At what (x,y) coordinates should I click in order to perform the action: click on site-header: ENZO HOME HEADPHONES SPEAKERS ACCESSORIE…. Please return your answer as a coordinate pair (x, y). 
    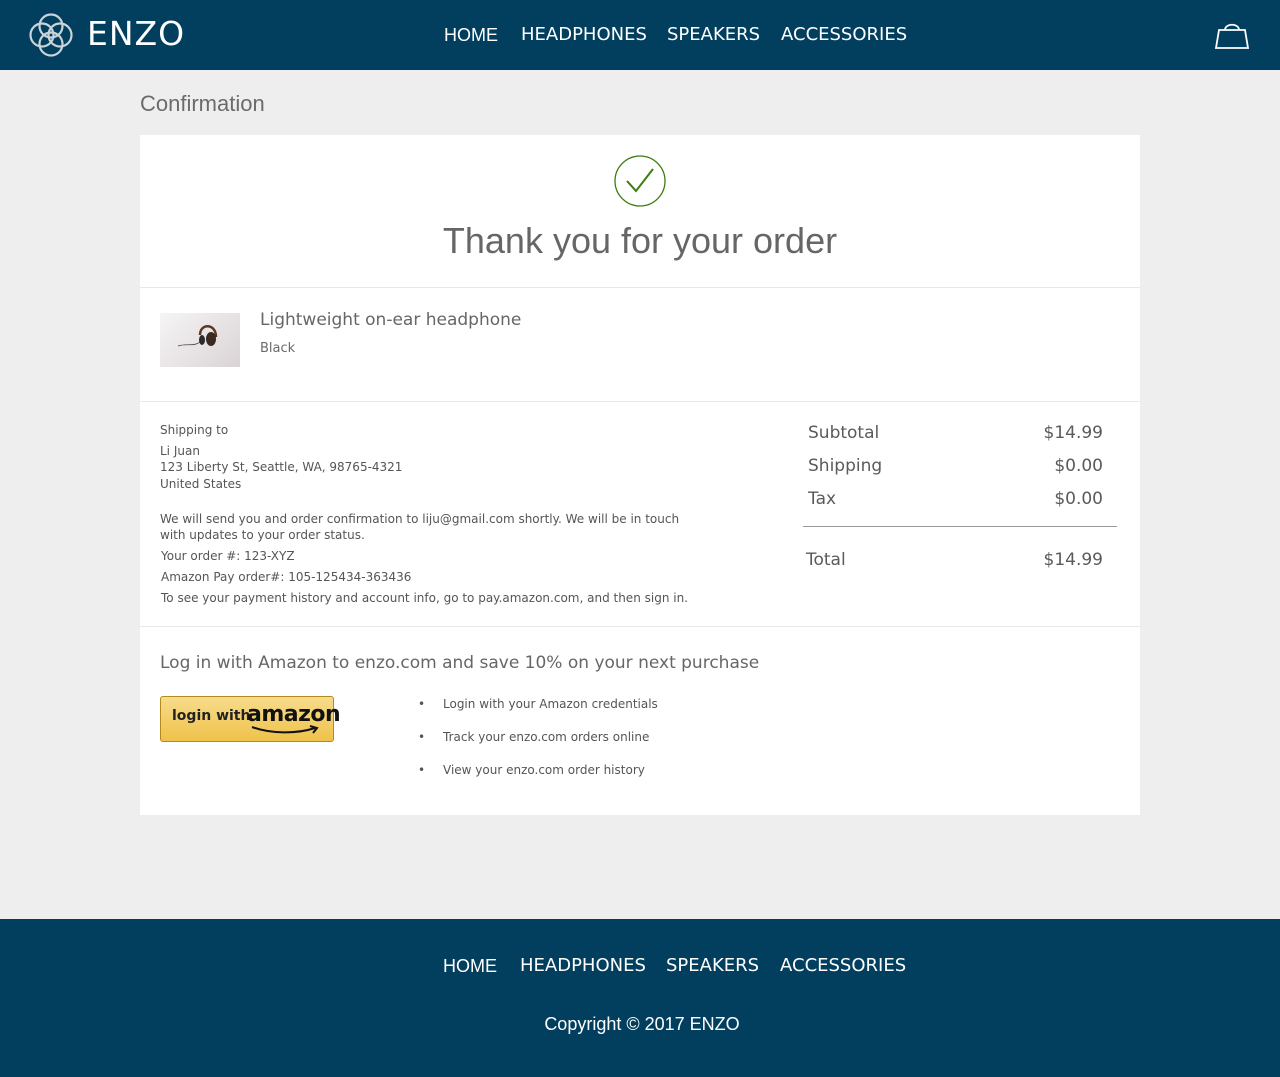
    Looking at the image, I should click on (640, 35).